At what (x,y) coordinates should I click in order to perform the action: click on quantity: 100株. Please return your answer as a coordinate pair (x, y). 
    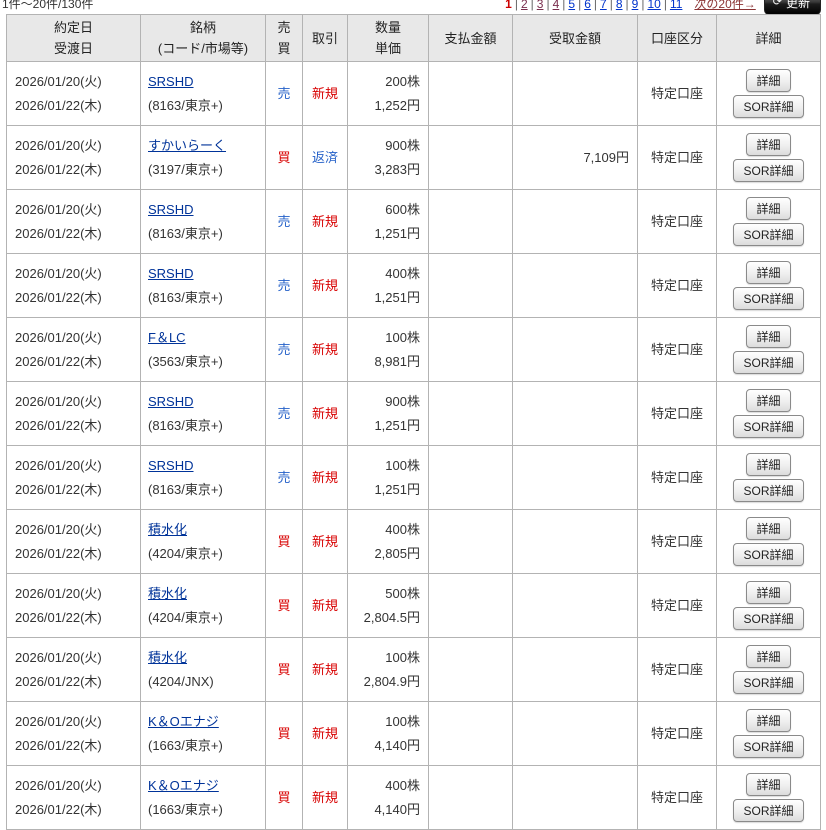
    Looking at the image, I should click on (402, 337).